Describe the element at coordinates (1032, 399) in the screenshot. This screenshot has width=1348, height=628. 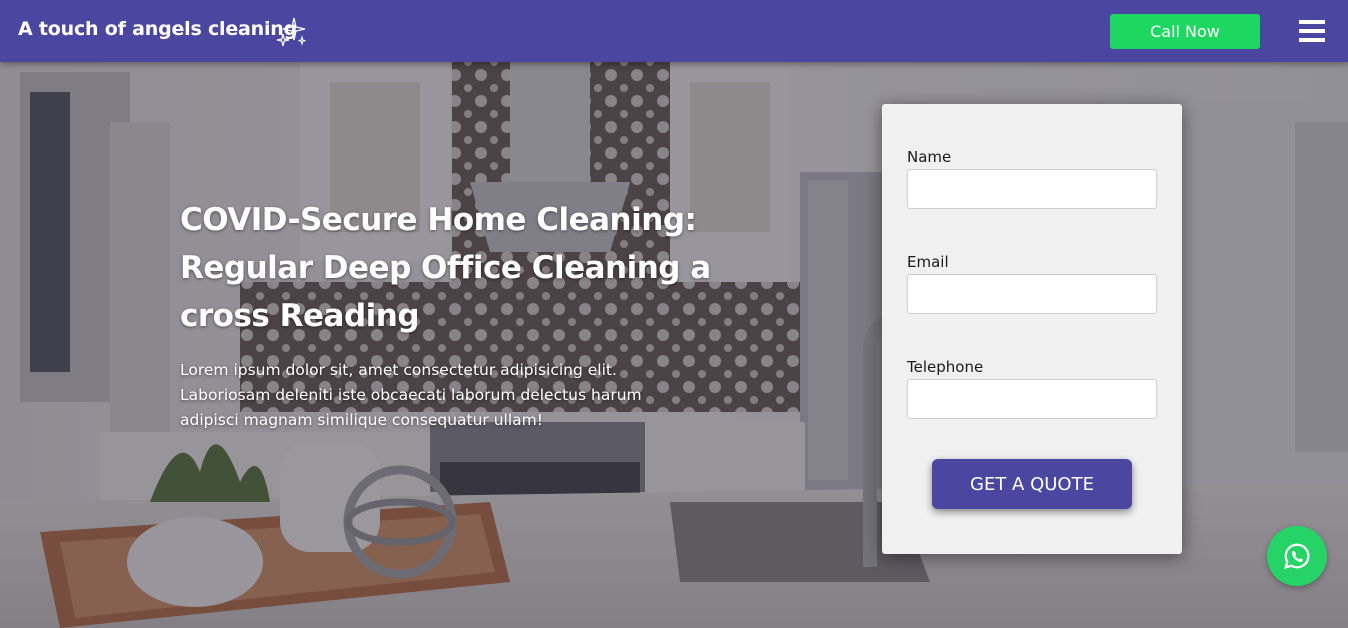
I see `telephone-field` at that location.